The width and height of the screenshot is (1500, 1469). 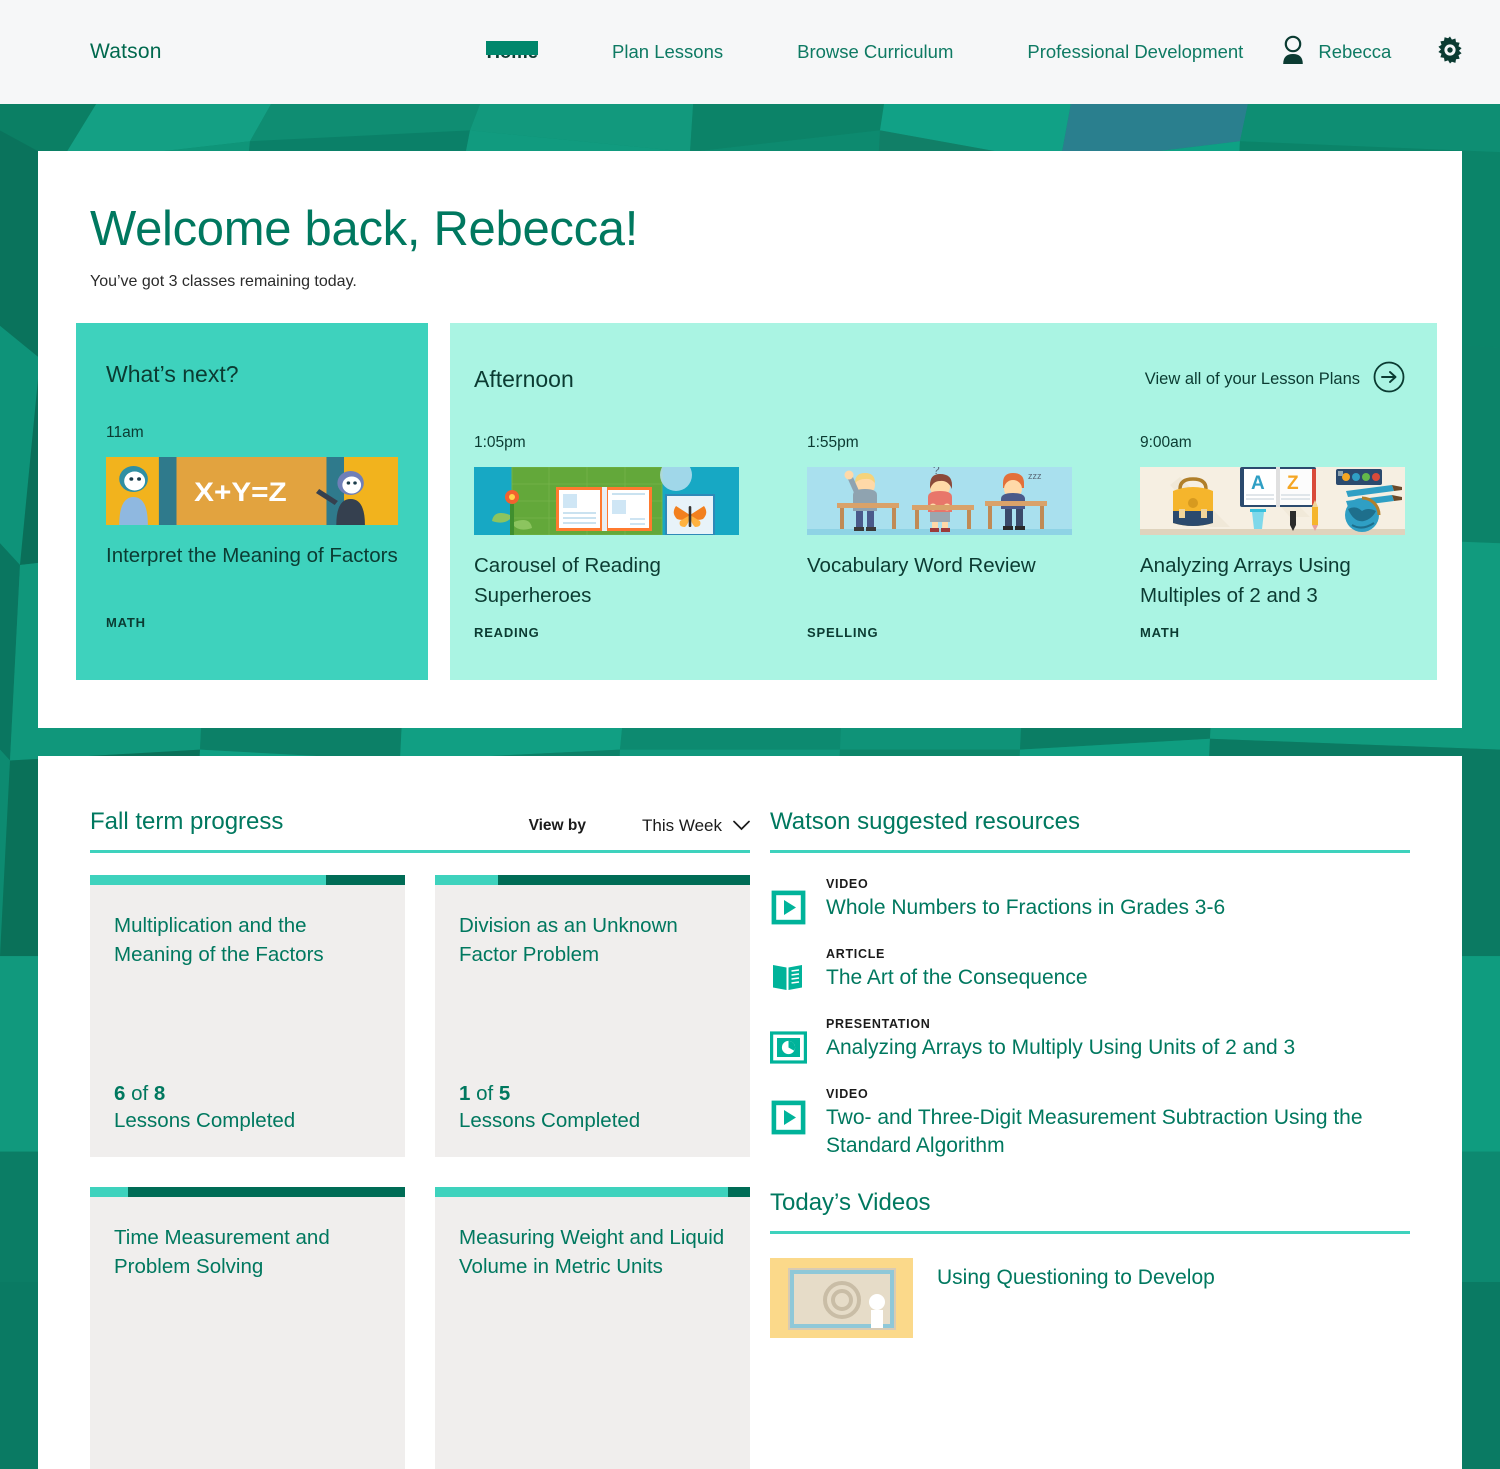 I want to click on lesson-time: 9:00am, so click(x=1166, y=442).